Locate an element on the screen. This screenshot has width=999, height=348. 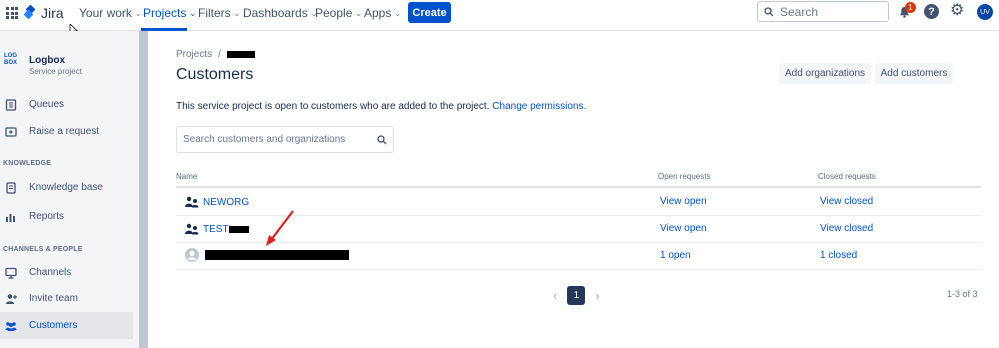
section-heading-channels: CHANNELS & PEOPLE is located at coordinates (43, 249).